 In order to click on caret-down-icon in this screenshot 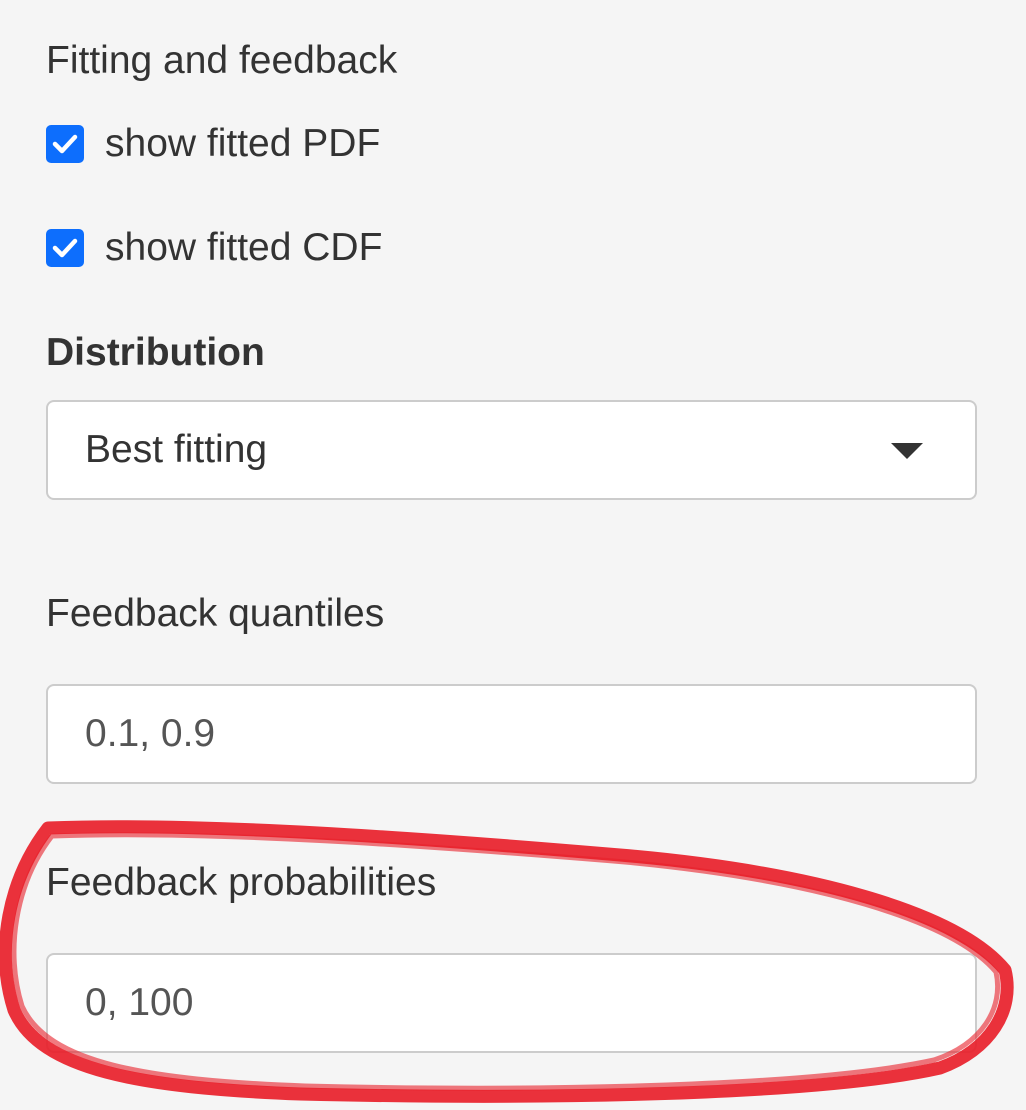, I will do `click(907, 451)`.